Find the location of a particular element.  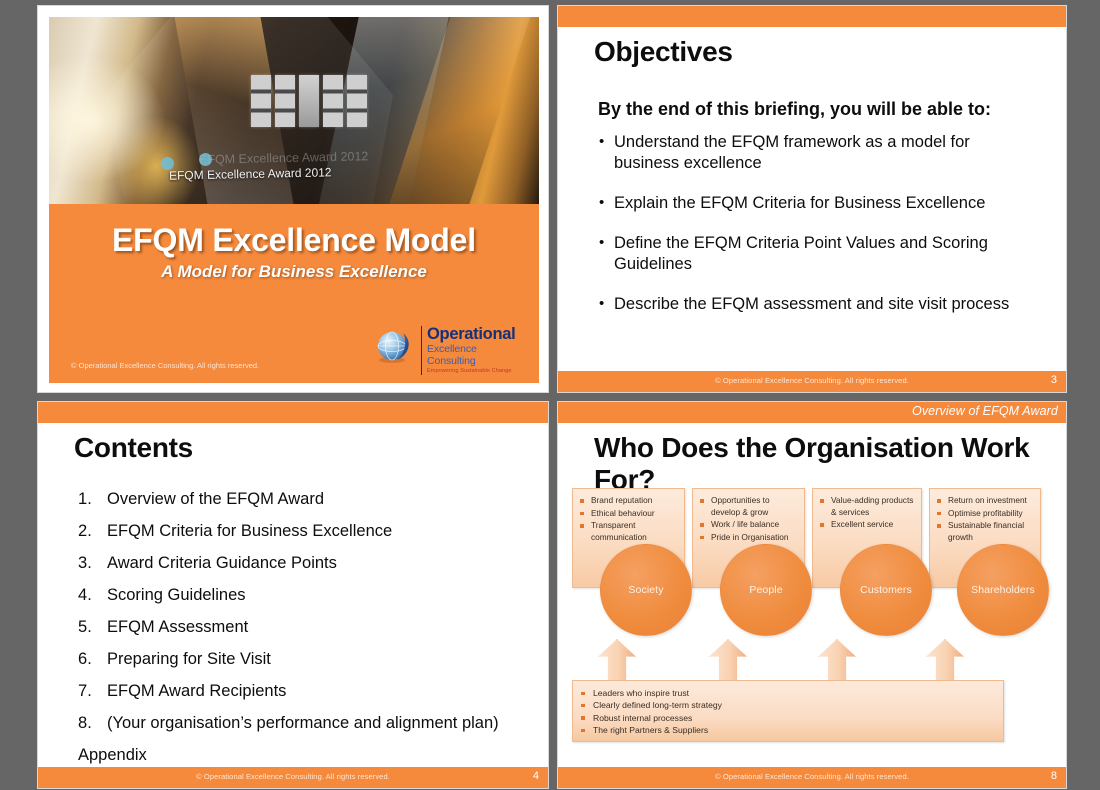

stakeholder-label: Shareholders is located at coordinates (1003, 590).